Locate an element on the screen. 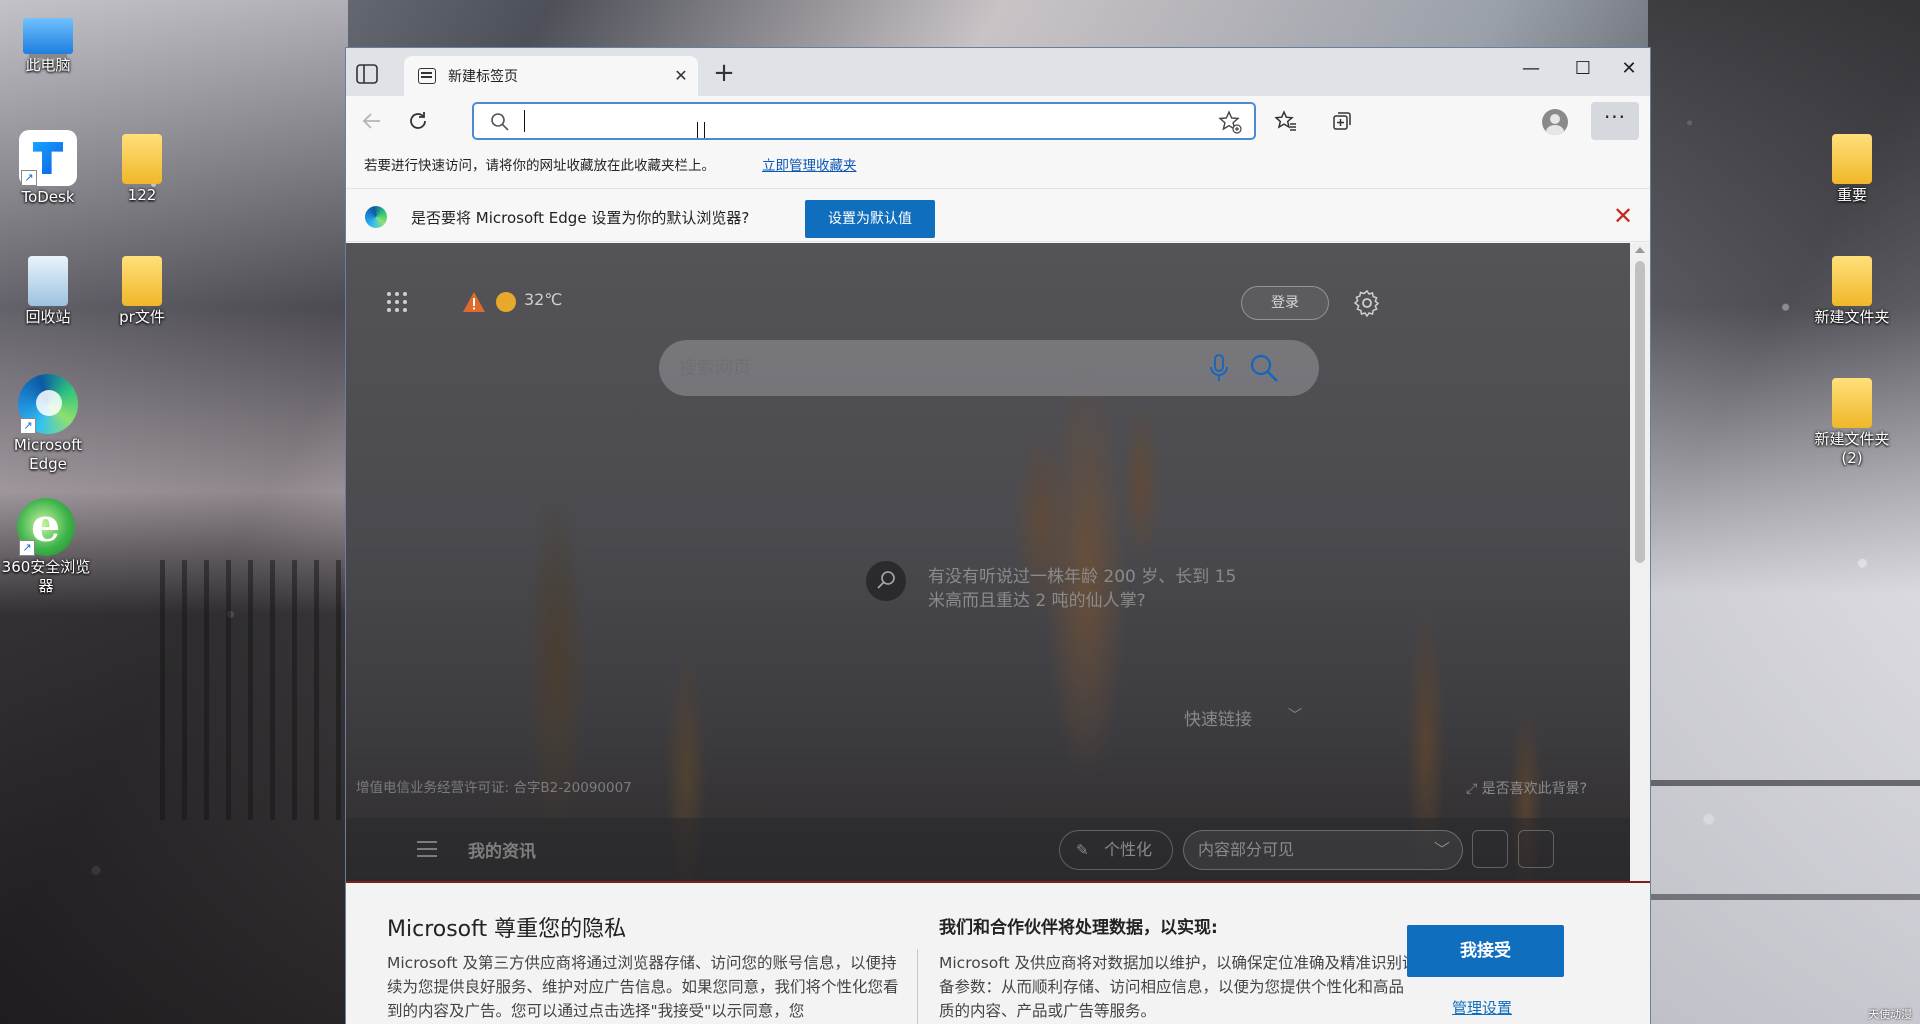  desktop-icon-label: 122 is located at coordinates (142, 195).